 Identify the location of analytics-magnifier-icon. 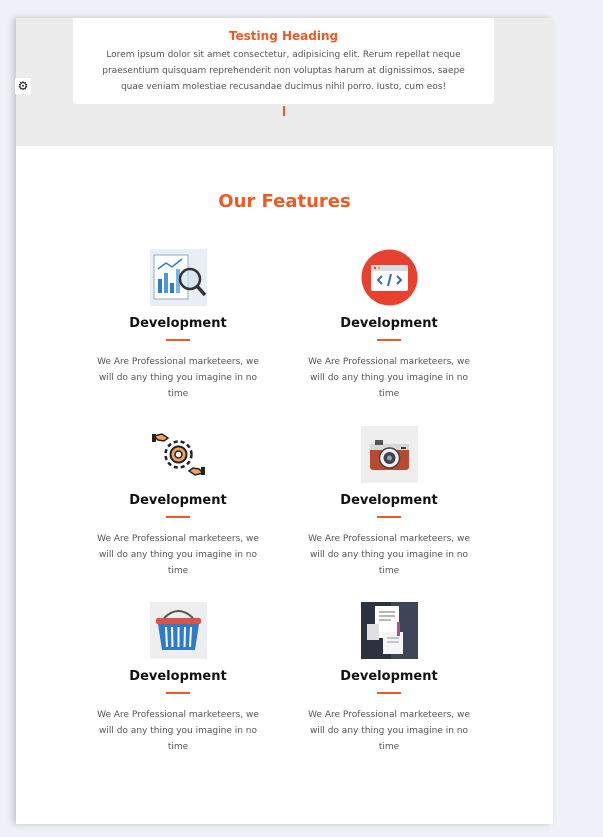
(178, 277).